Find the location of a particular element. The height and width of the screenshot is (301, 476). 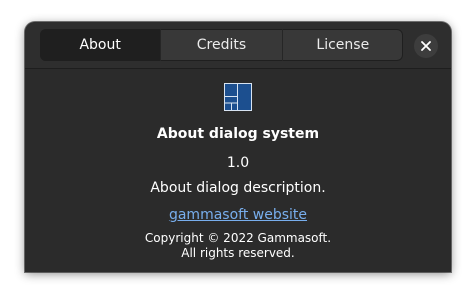

website-link-row: gammasoft website is located at coordinates (238, 215).